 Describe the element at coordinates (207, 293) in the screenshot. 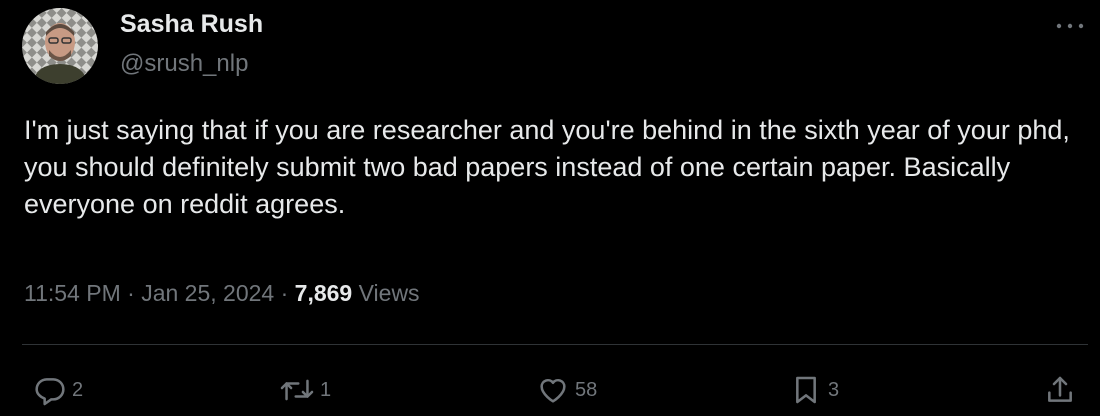

I see `tweet-date: Jan 25, 2024` at that location.